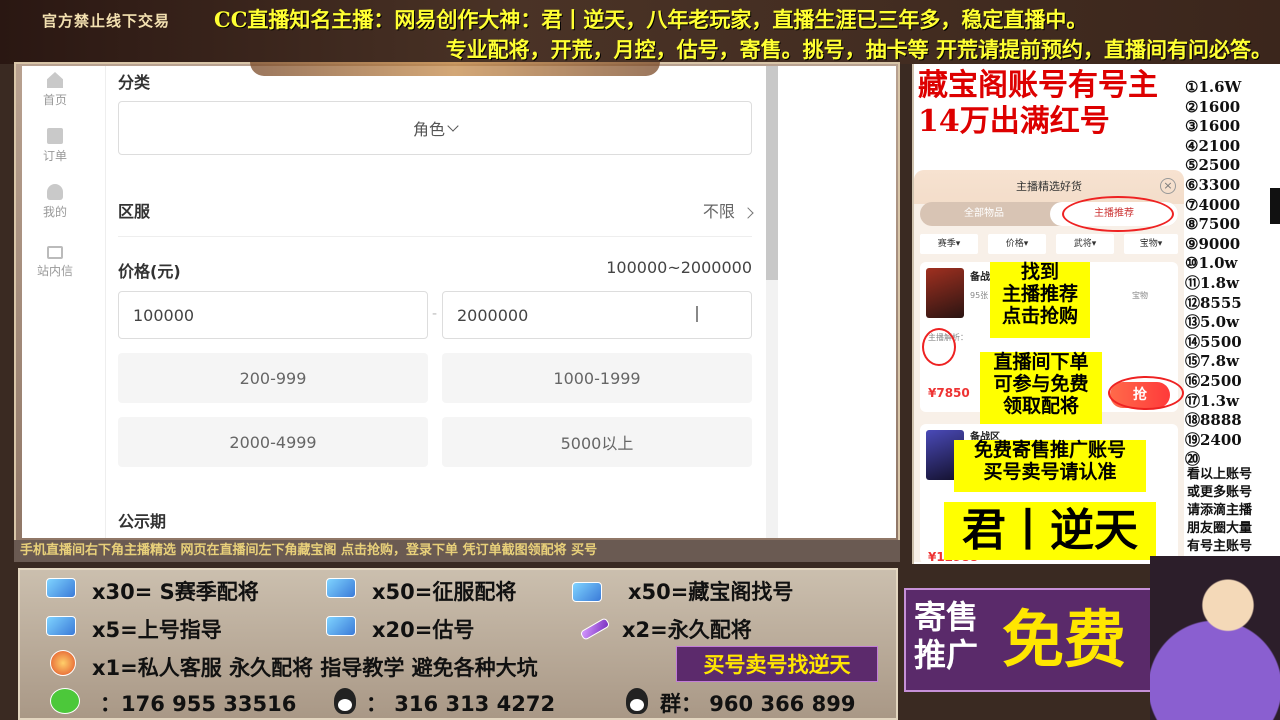 The image size is (1280, 720). Describe the element at coordinates (1151, 244) in the screenshot. I see `filter-treasure: 宝物▾` at that location.